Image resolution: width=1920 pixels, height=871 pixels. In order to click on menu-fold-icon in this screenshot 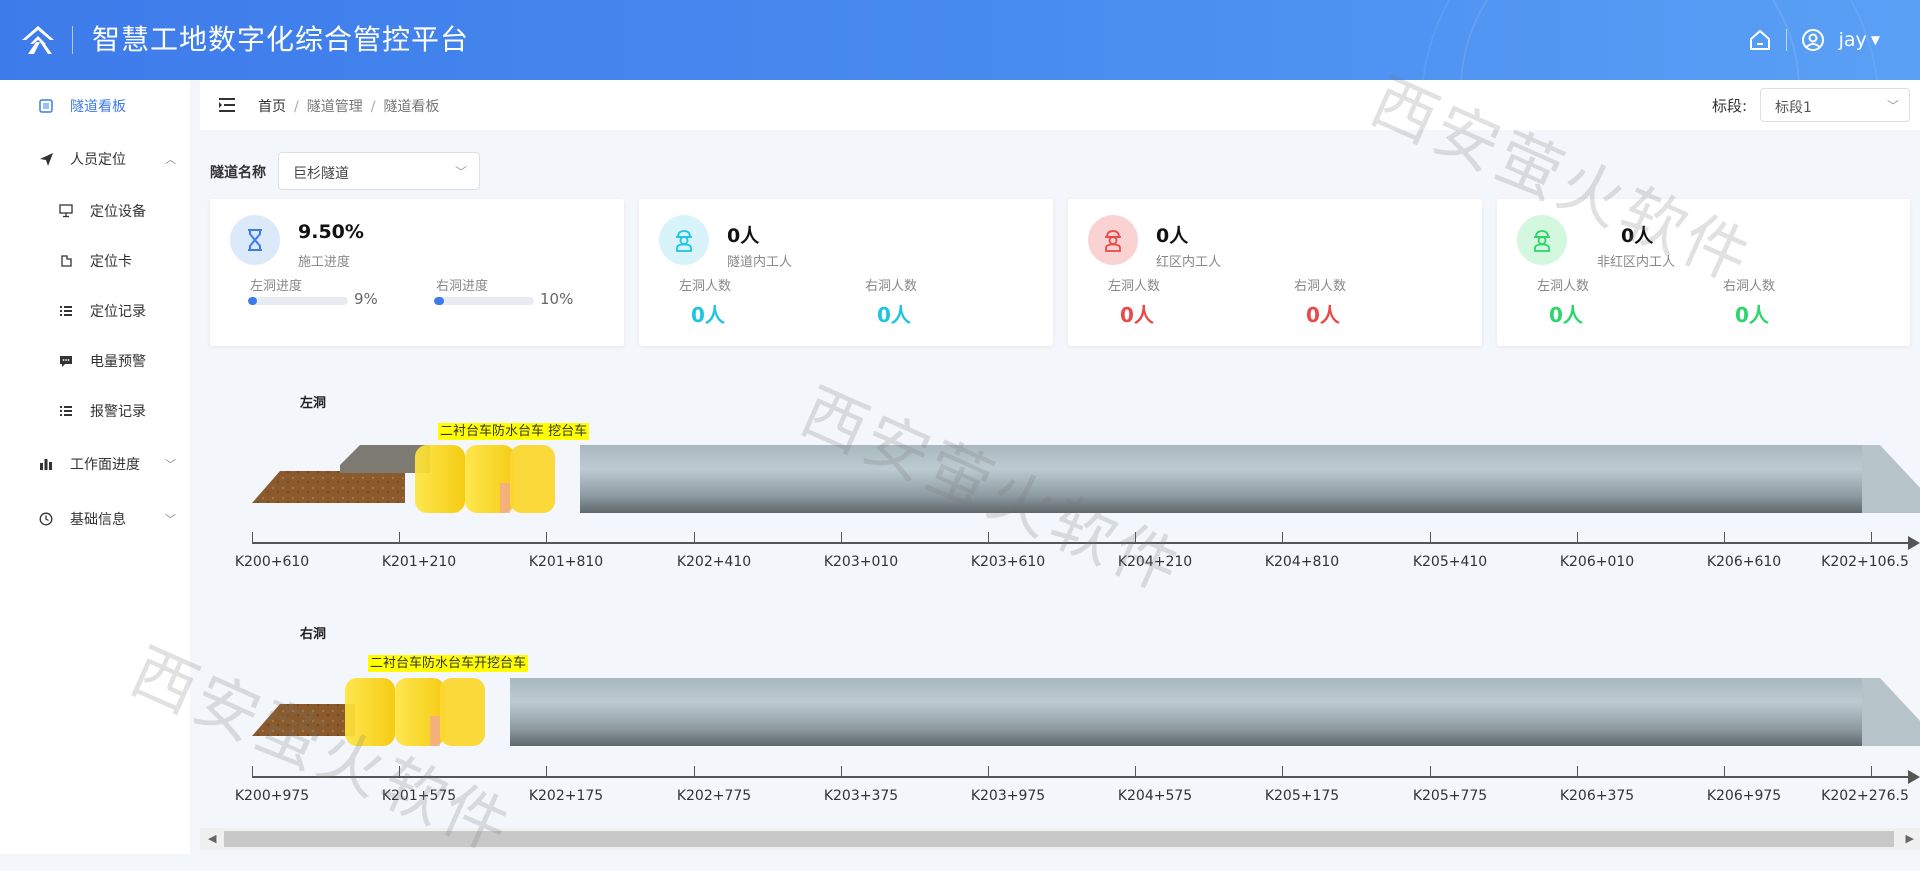, I will do `click(227, 105)`.